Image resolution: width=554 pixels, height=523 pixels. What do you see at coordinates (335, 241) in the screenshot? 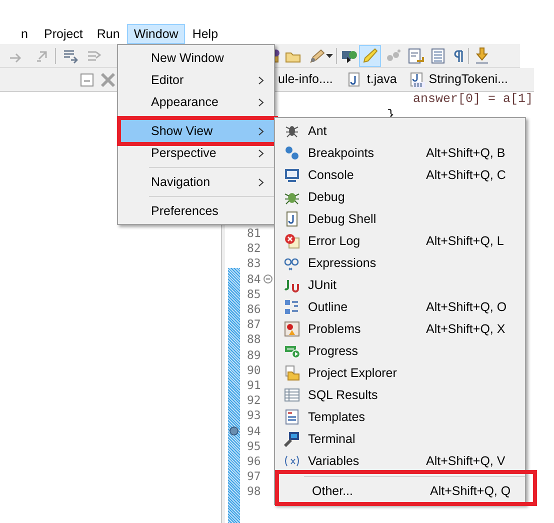
I see `menu-item-label: Error Log` at bounding box center [335, 241].